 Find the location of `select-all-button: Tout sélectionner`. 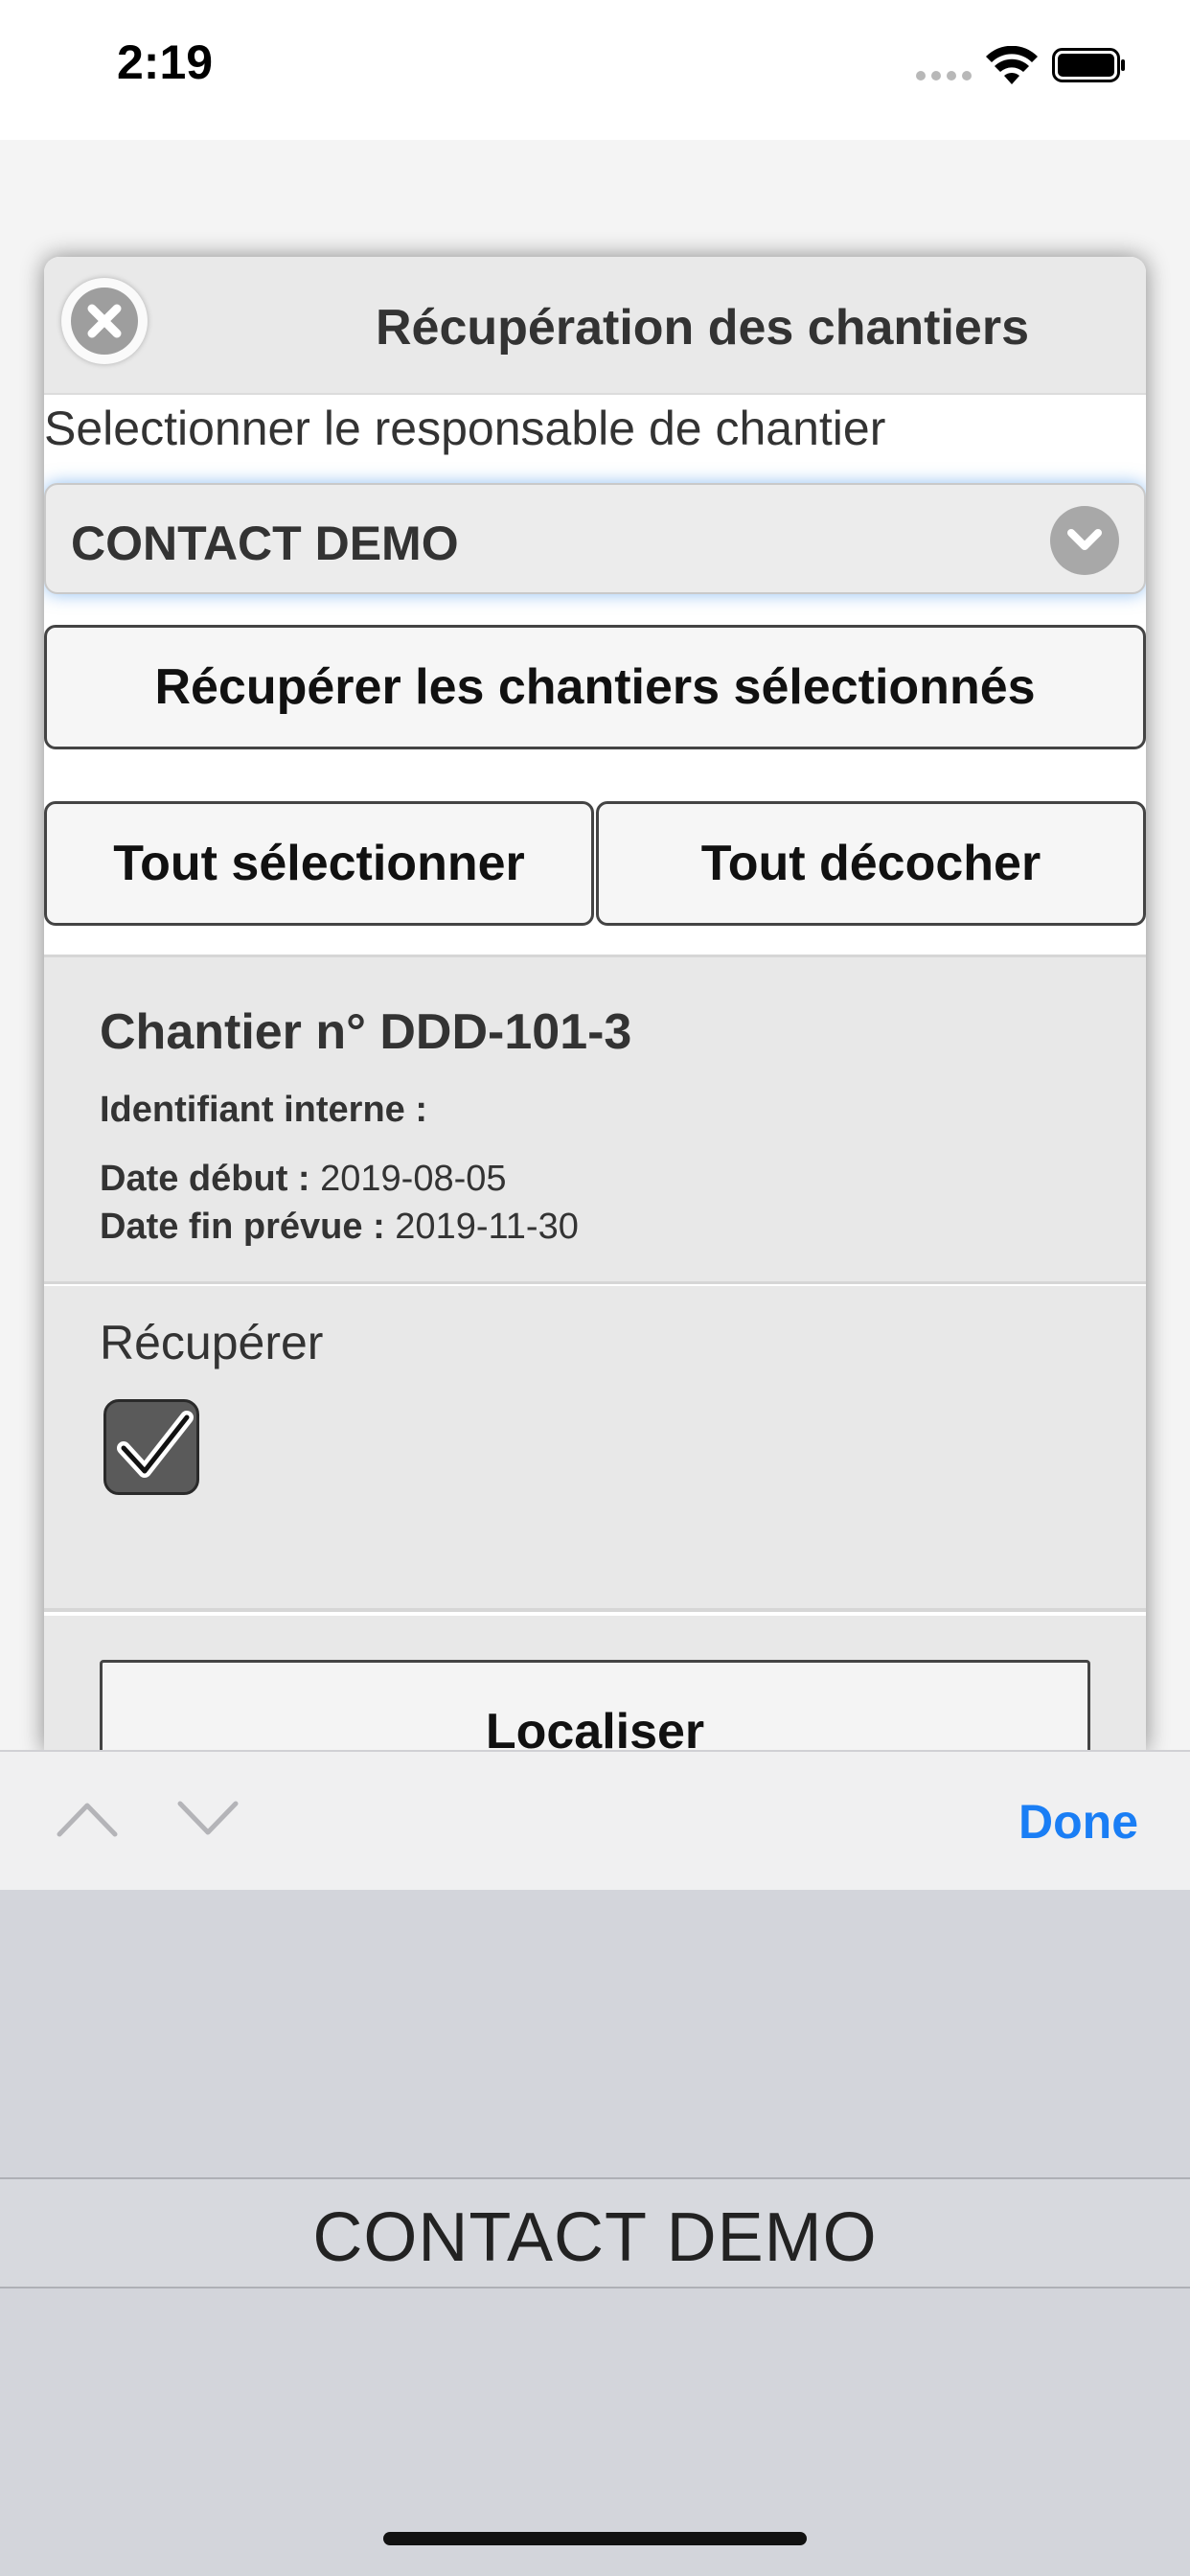

select-all-button: Tout sélectionner is located at coordinates (319, 863).